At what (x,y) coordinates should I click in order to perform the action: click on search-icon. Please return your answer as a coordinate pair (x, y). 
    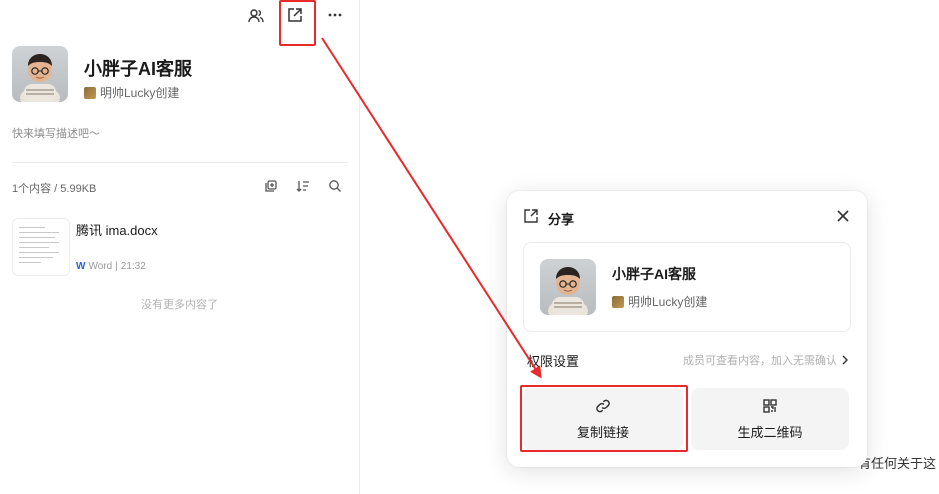
    Looking at the image, I should click on (335, 186).